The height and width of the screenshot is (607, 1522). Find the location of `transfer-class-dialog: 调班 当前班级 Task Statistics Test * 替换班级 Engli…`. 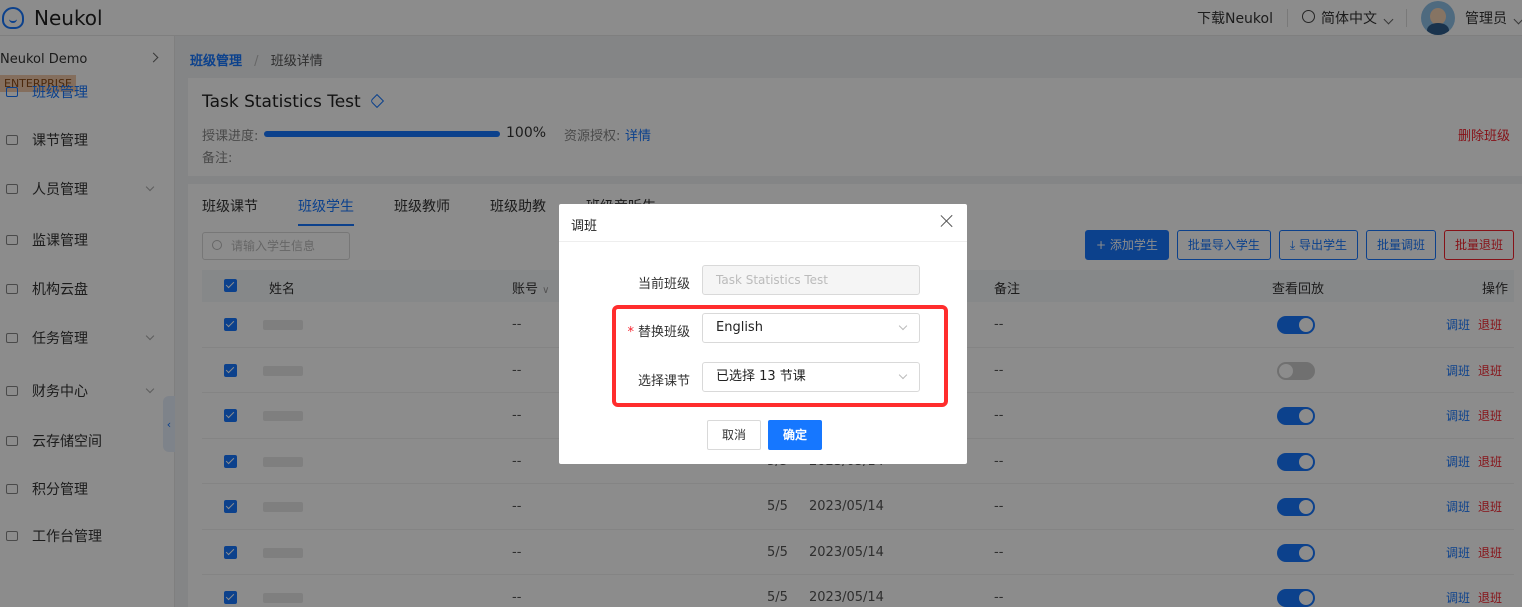

transfer-class-dialog: 调班 当前班级 Task Statistics Test * 替换班级 Engli… is located at coordinates (763, 334).